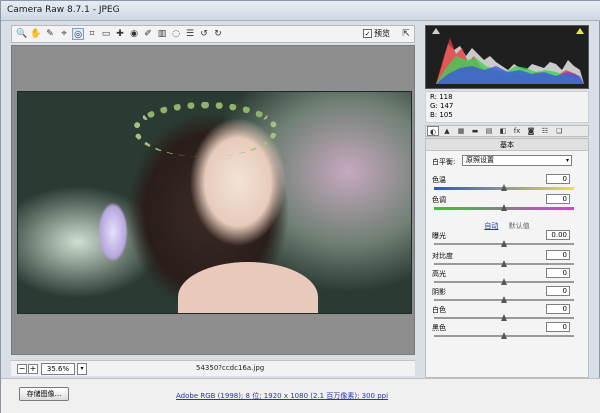  Describe the element at coordinates (439, 310) in the screenshot. I see `whites-label: 白色` at that location.